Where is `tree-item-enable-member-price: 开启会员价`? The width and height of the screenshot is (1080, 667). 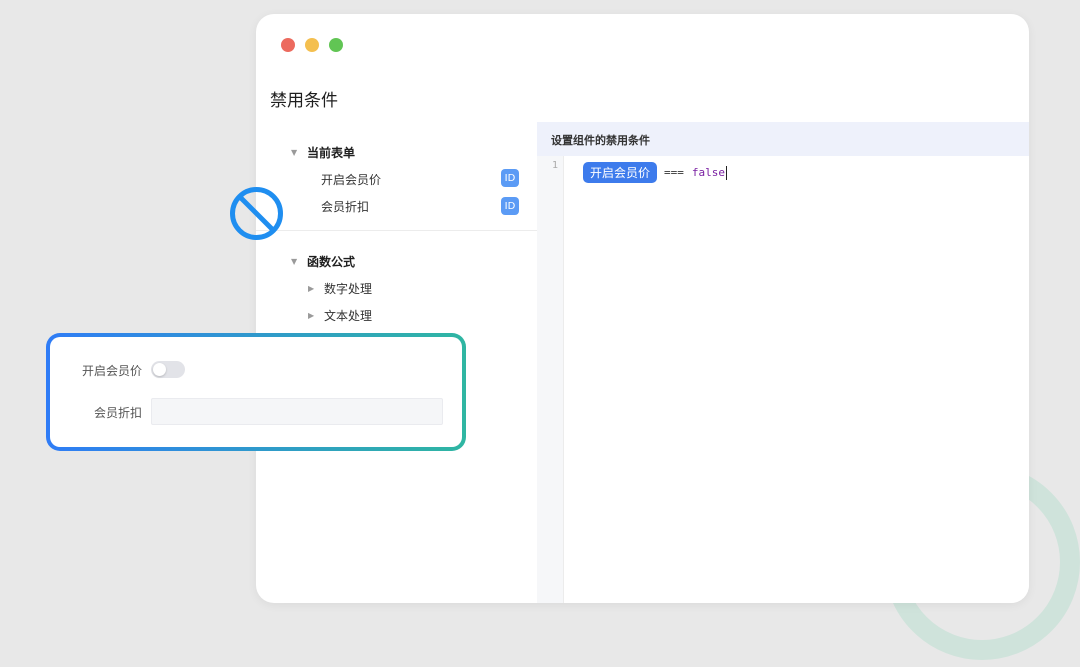 tree-item-enable-member-price: 开启会员价 is located at coordinates (351, 179).